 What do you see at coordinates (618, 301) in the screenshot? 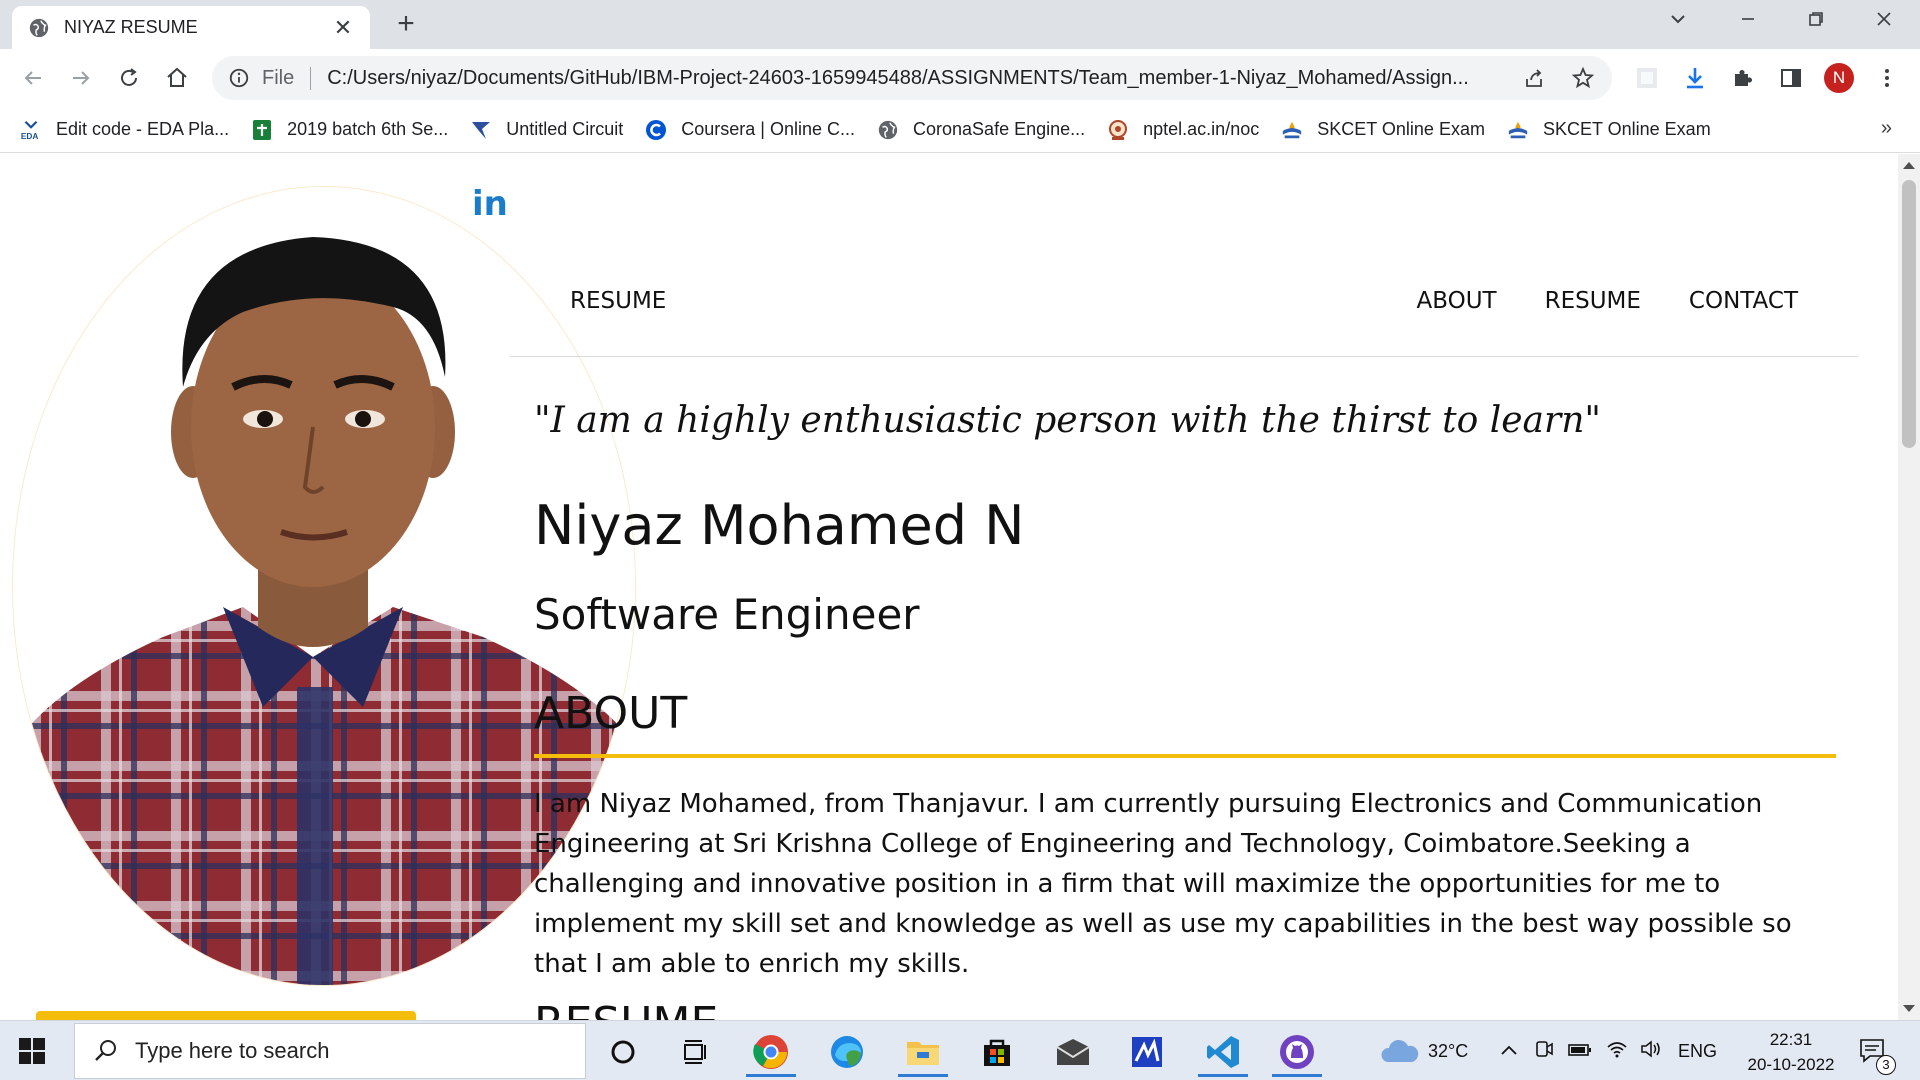
I see `site-brand: RESUME` at bounding box center [618, 301].